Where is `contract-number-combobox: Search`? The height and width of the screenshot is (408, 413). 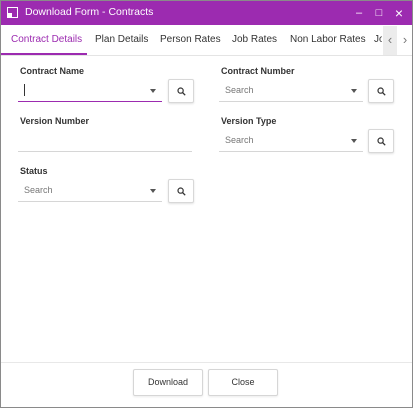 contract-number-combobox: Search is located at coordinates (291, 91).